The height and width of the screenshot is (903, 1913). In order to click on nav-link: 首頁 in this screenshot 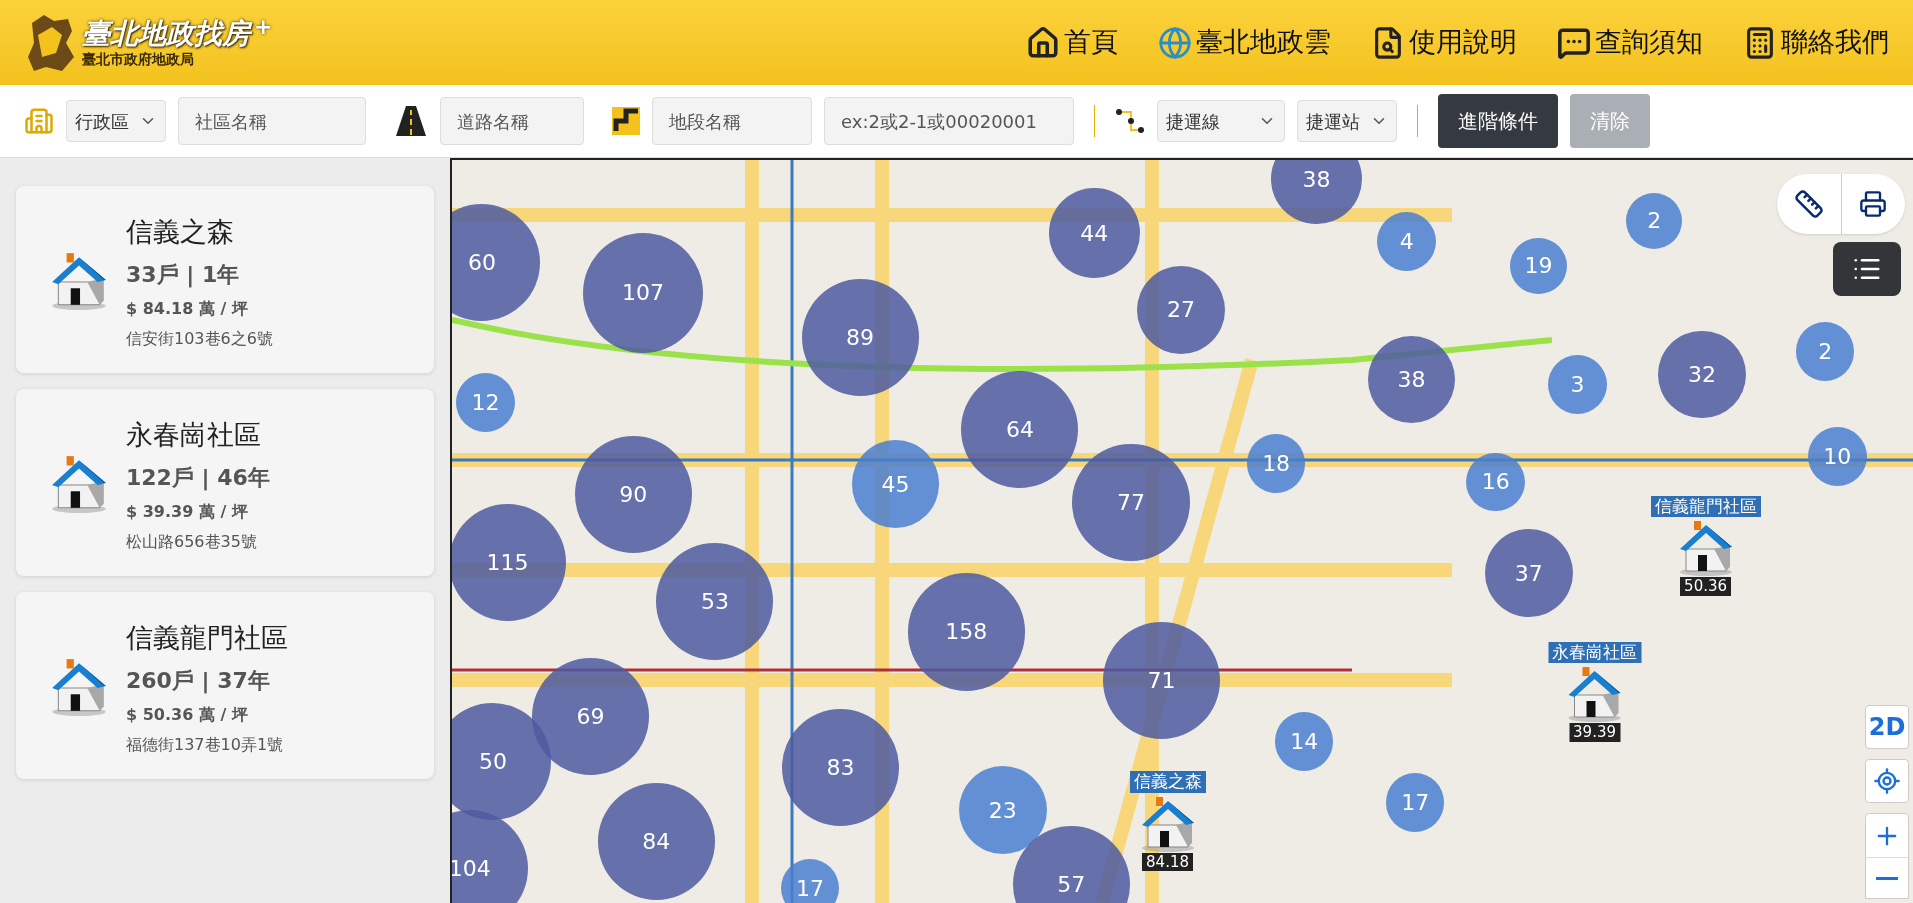, I will do `click(1072, 42)`.